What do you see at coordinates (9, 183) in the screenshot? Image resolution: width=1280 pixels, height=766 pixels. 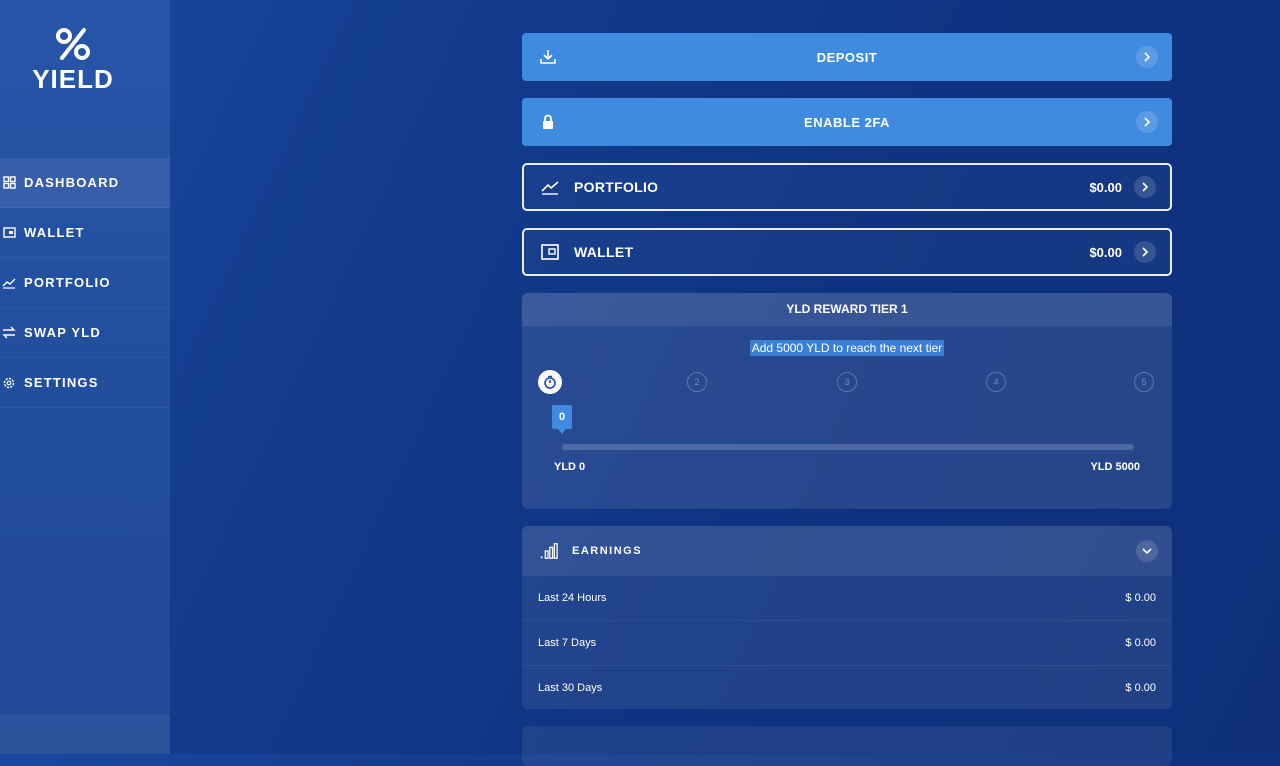 I see `dashboard-icon` at bounding box center [9, 183].